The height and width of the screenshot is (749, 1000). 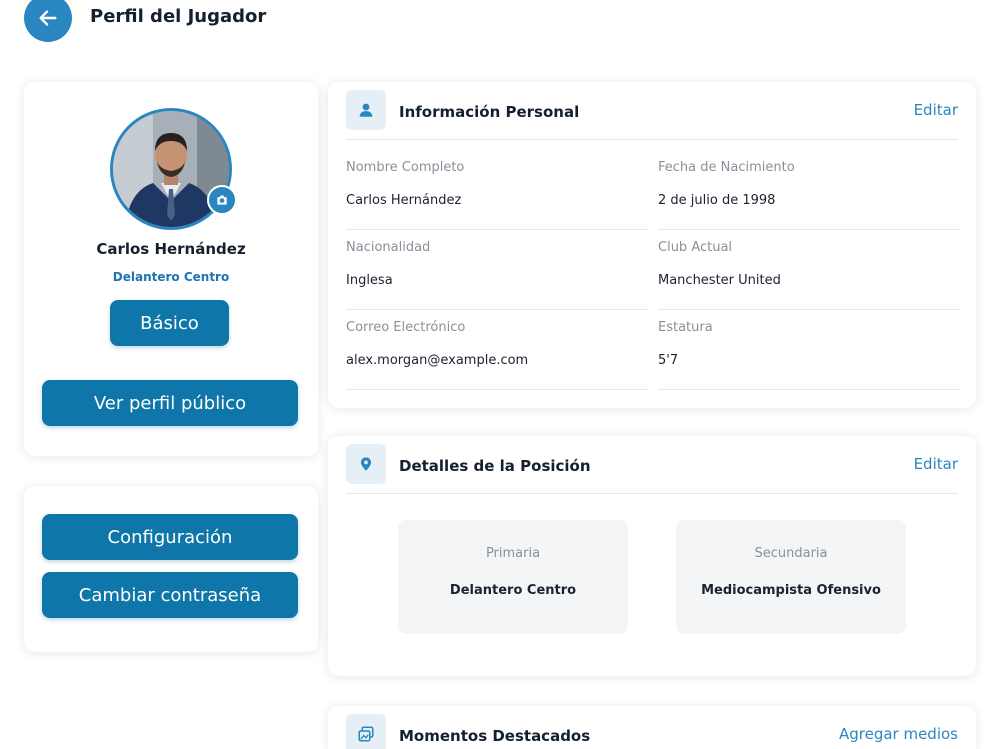 I want to click on field-value: alex.morgan@example.com, so click(x=437, y=360).